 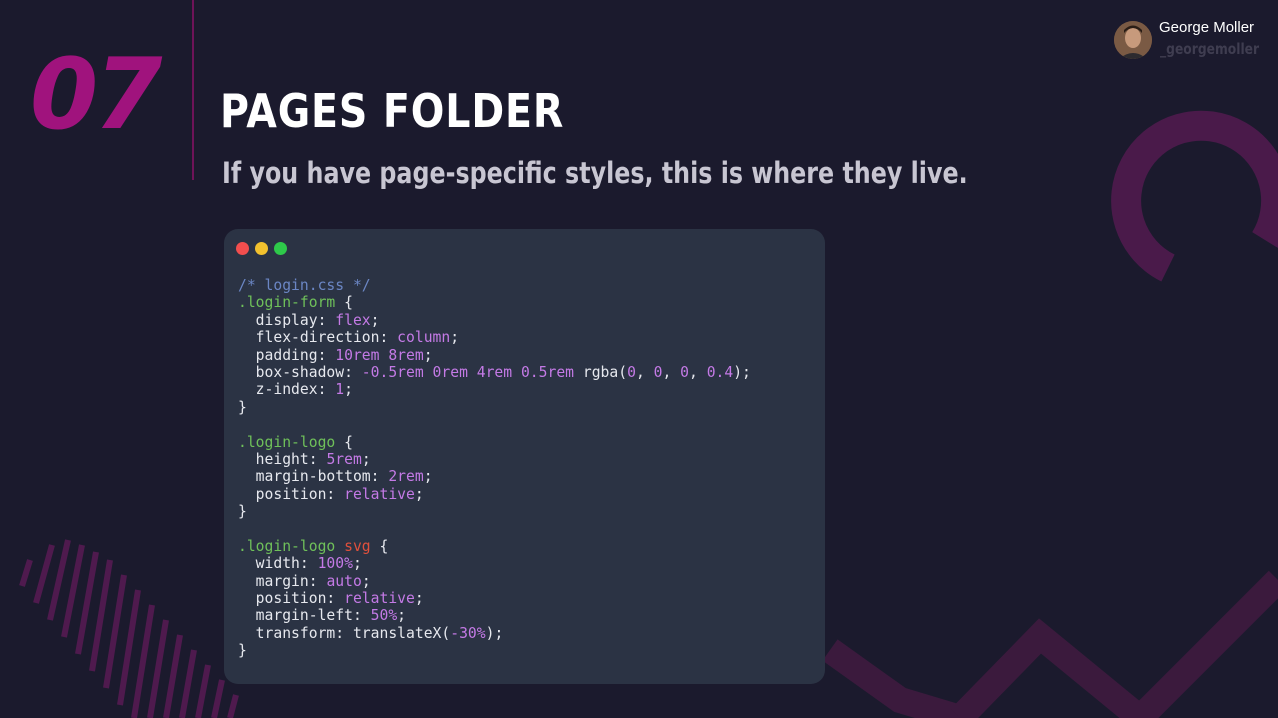 What do you see at coordinates (494, 285) in the screenshot?
I see `code-line: /* login.css */` at bounding box center [494, 285].